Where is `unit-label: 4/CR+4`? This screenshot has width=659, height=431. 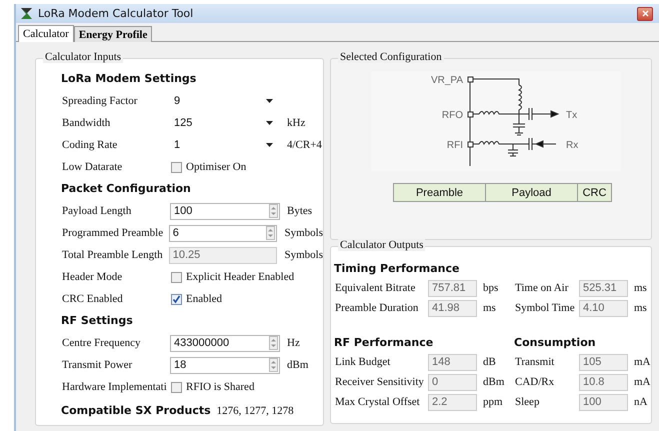
unit-label: 4/CR+4 is located at coordinates (304, 145).